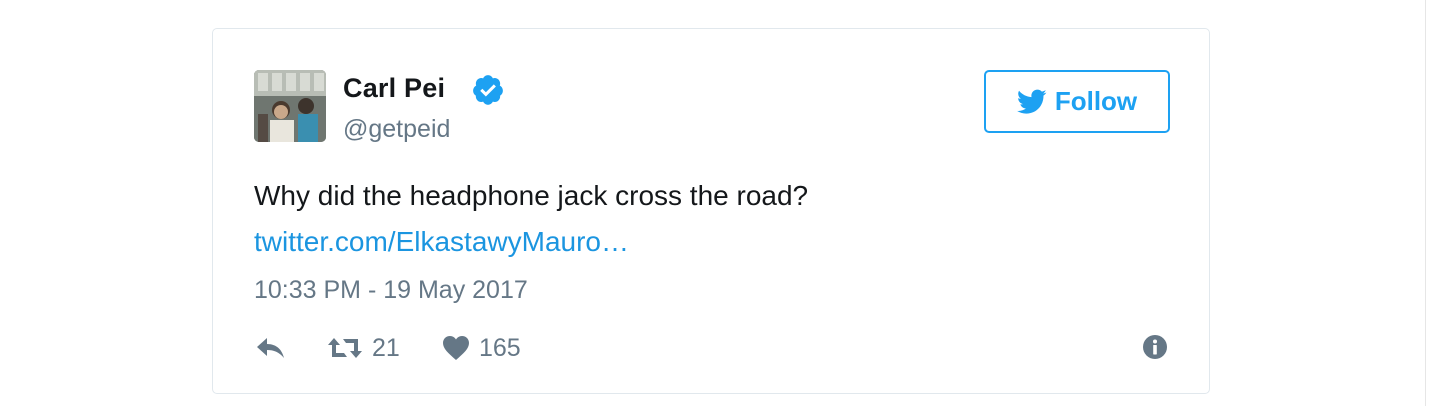 This screenshot has width=1440, height=406. Describe the element at coordinates (391, 290) in the screenshot. I see `tweet-timestamp: 10:33 PM - 19 May 2017` at that location.